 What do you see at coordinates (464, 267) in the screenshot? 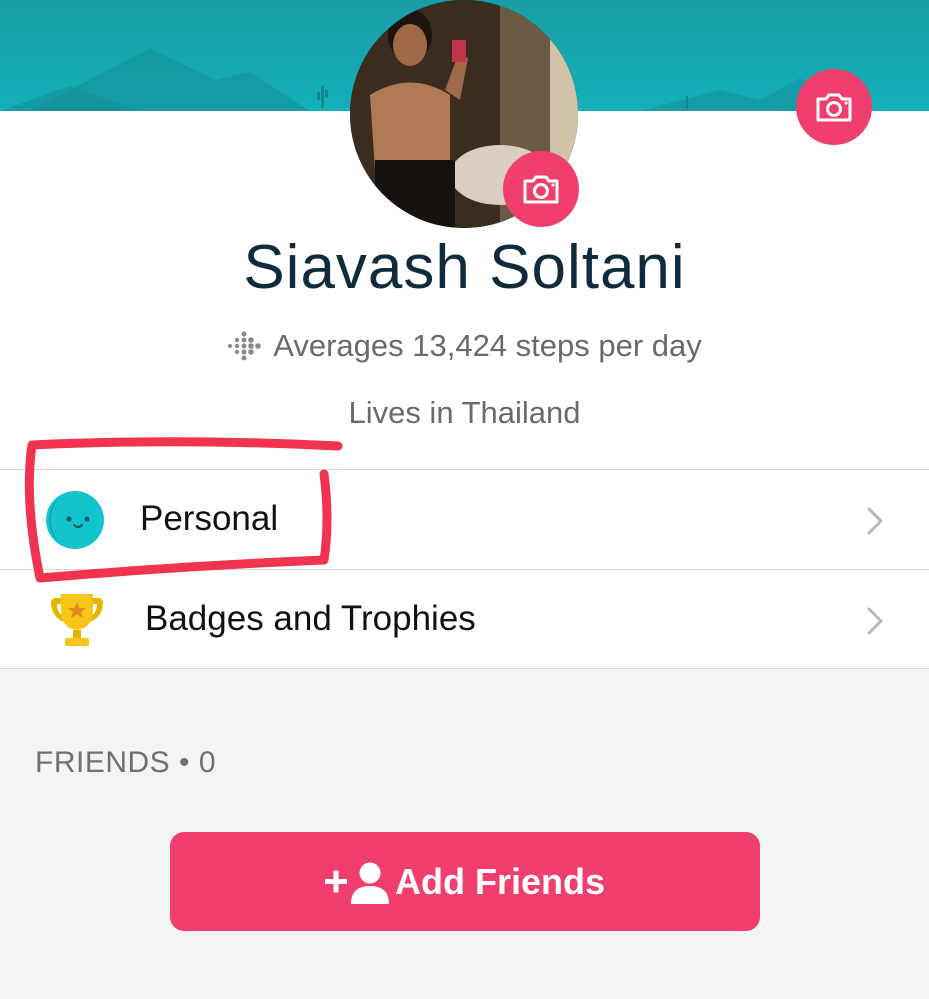
I see `profile-name: Siavash Soltani` at bounding box center [464, 267].